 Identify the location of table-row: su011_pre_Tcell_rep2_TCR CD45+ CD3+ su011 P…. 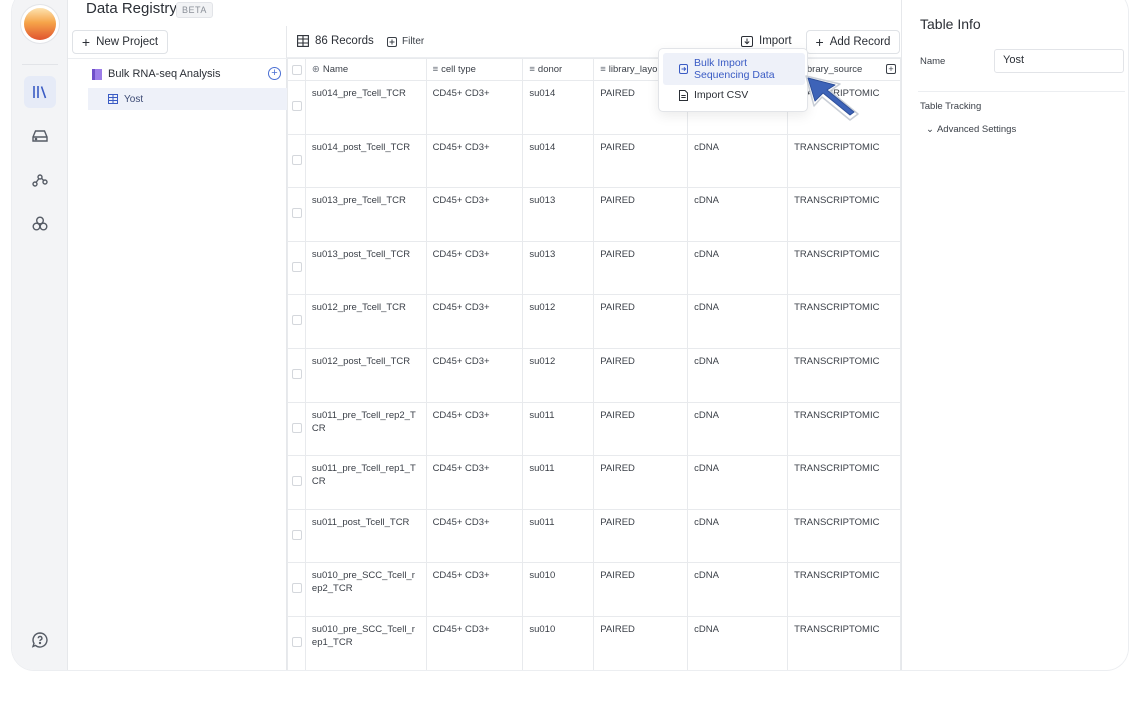
(594, 429).